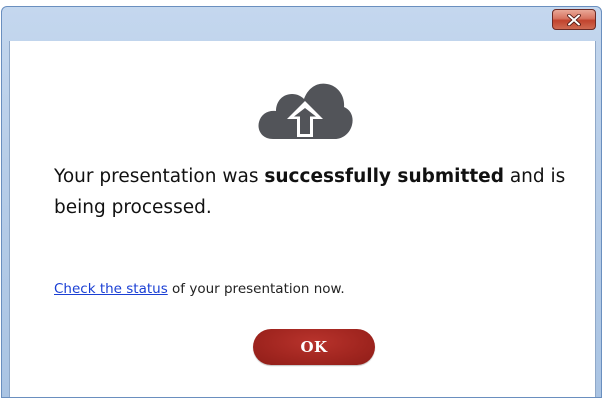 The width and height of the screenshot is (604, 400). Describe the element at coordinates (111, 289) in the screenshot. I see `check-status-link: Check the status` at that location.